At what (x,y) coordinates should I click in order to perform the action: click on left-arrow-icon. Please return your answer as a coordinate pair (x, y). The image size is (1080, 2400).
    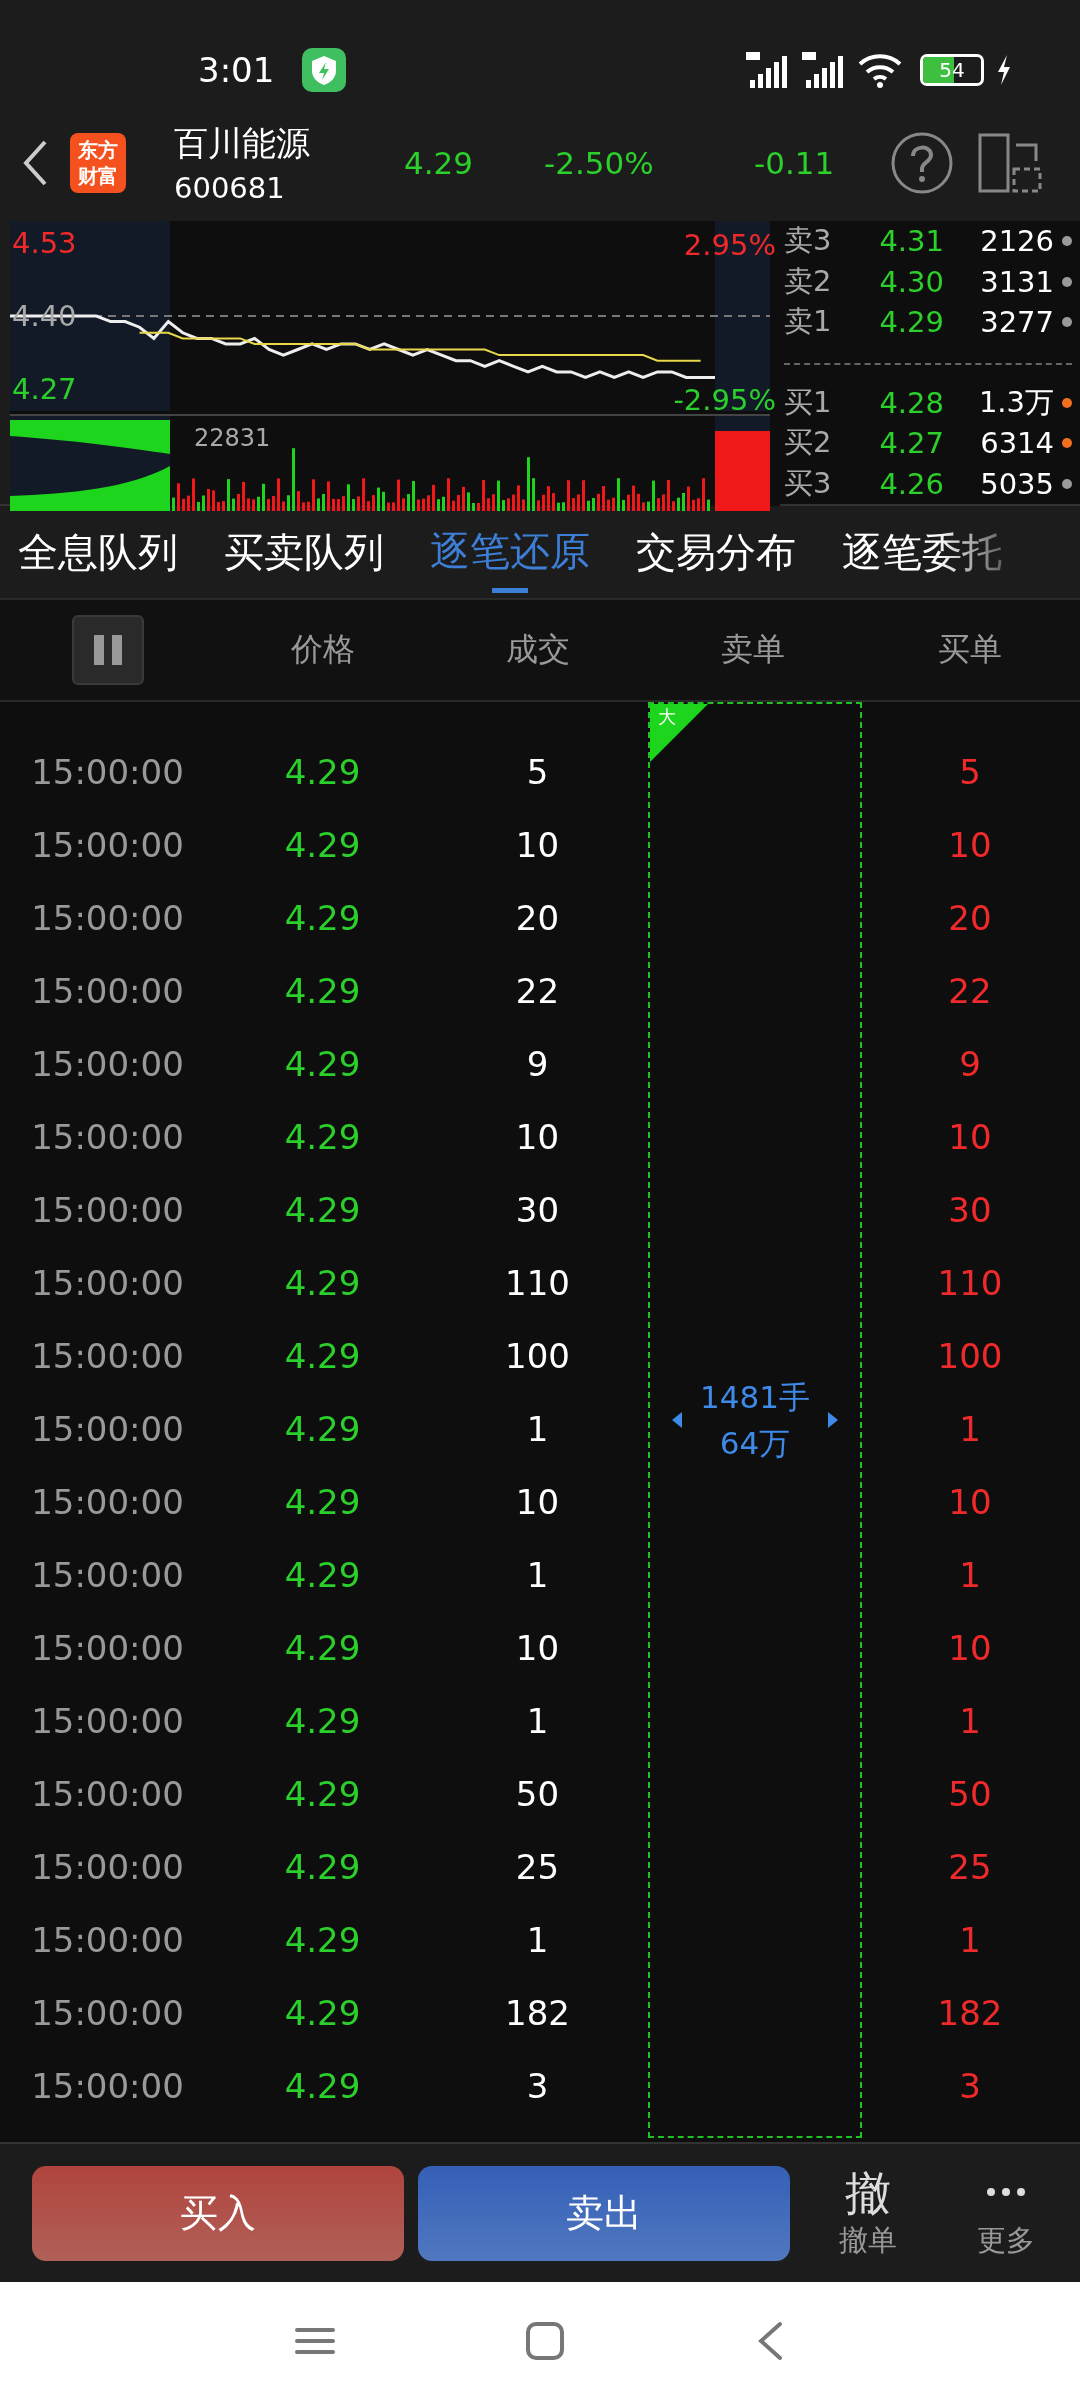
    Looking at the image, I should click on (677, 1420).